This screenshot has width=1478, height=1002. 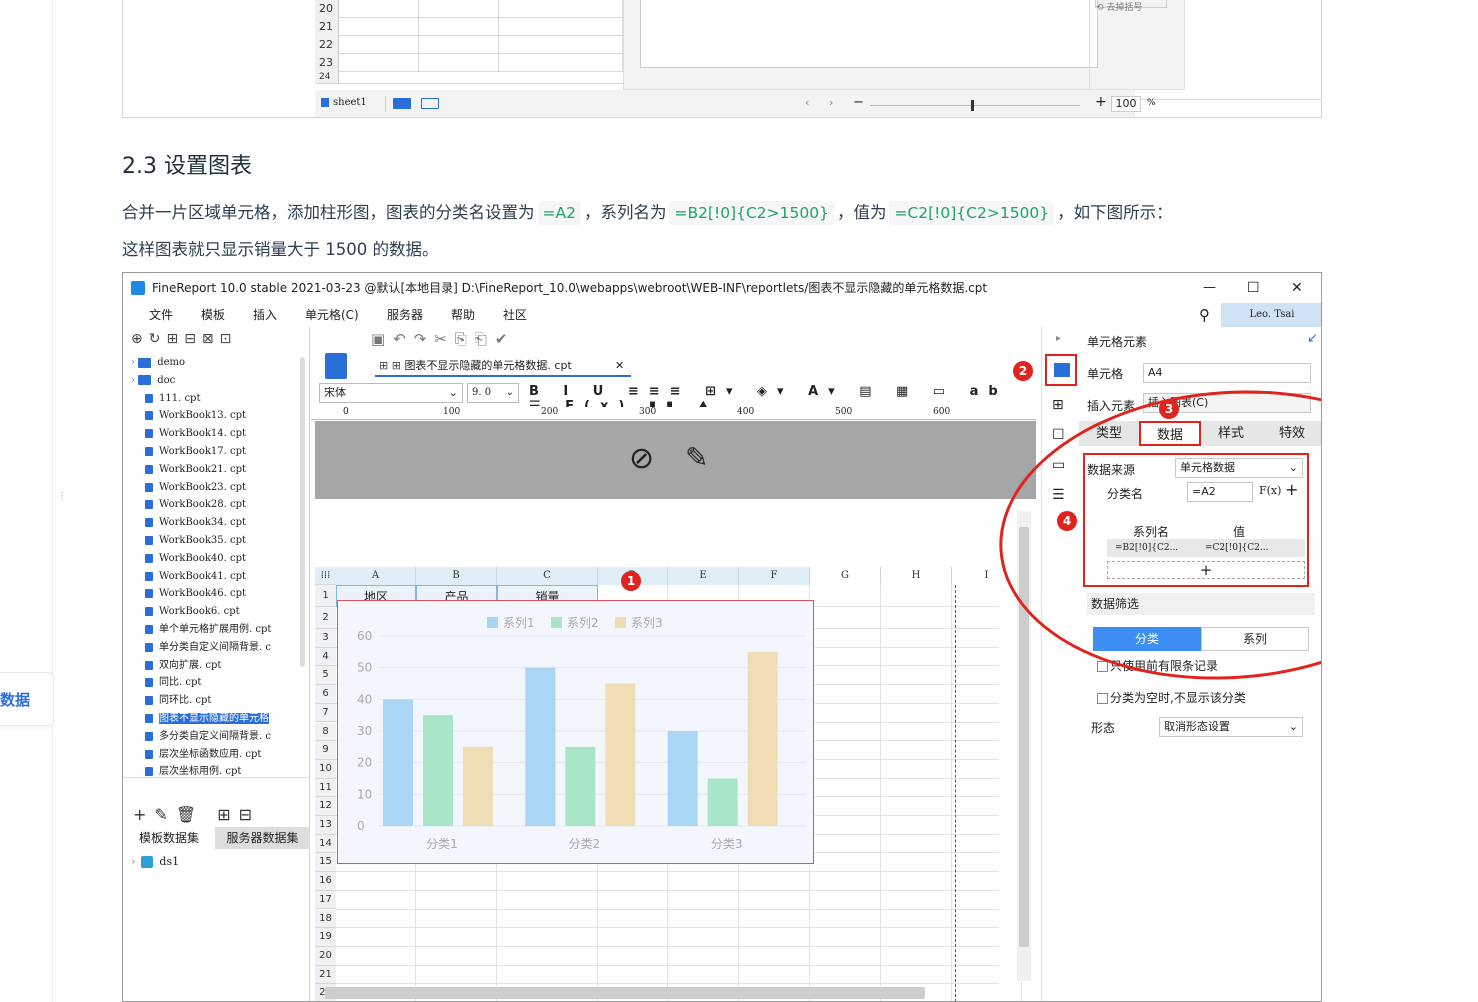 I want to click on zoom-slider-thumb, so click(x=972, y=105).